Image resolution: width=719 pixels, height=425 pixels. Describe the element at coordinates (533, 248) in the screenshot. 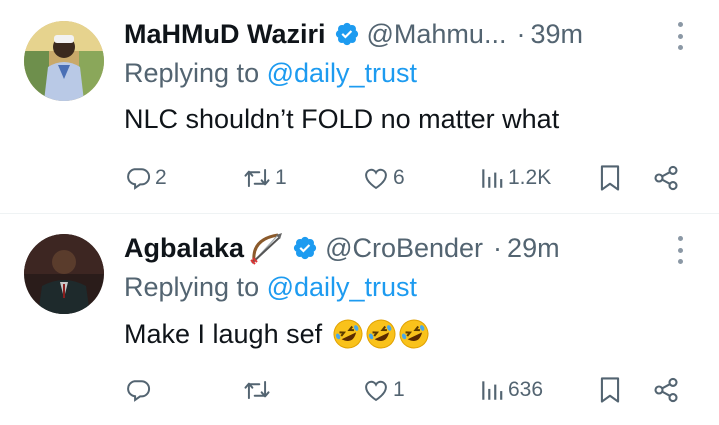

I see `timestamp: 29m` at that location.